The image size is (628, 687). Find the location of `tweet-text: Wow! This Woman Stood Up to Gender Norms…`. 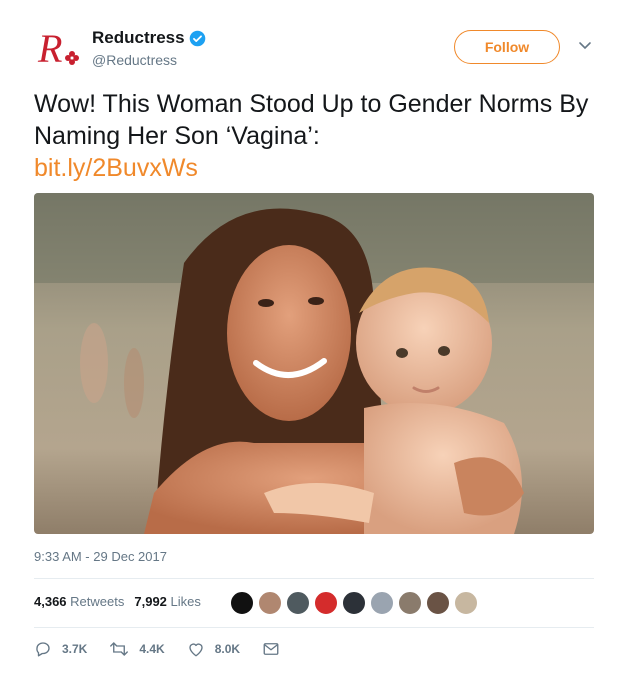

tweet-text: Wow! This Woman Stood Up to Gender Norms… is located at coordinates (314, 136).